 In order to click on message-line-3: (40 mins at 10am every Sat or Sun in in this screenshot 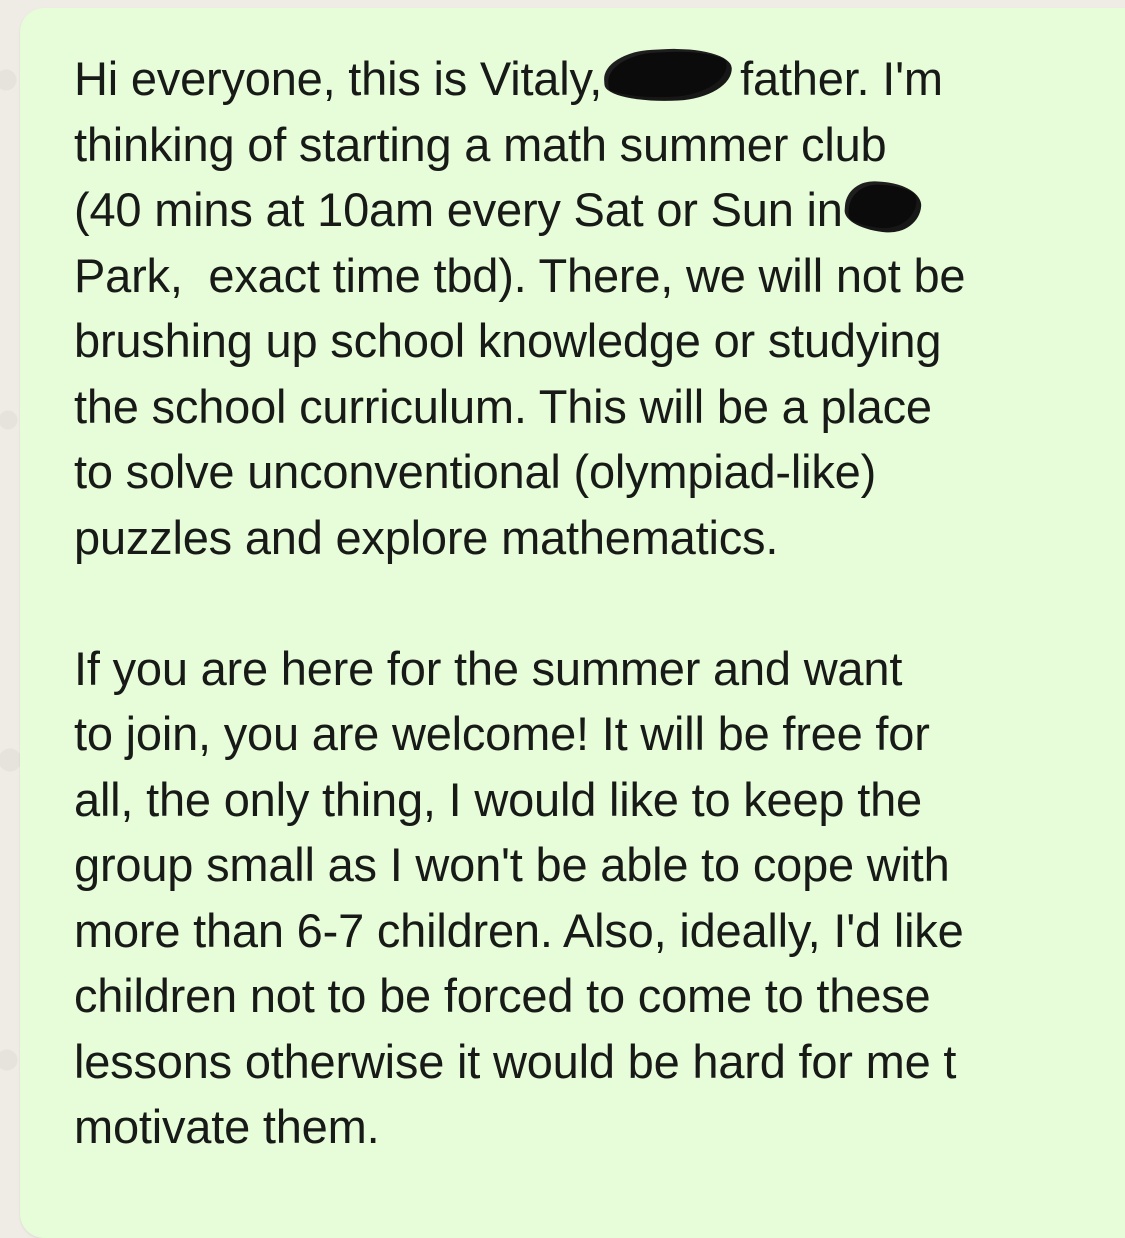, I will do `click(519, 210)`.